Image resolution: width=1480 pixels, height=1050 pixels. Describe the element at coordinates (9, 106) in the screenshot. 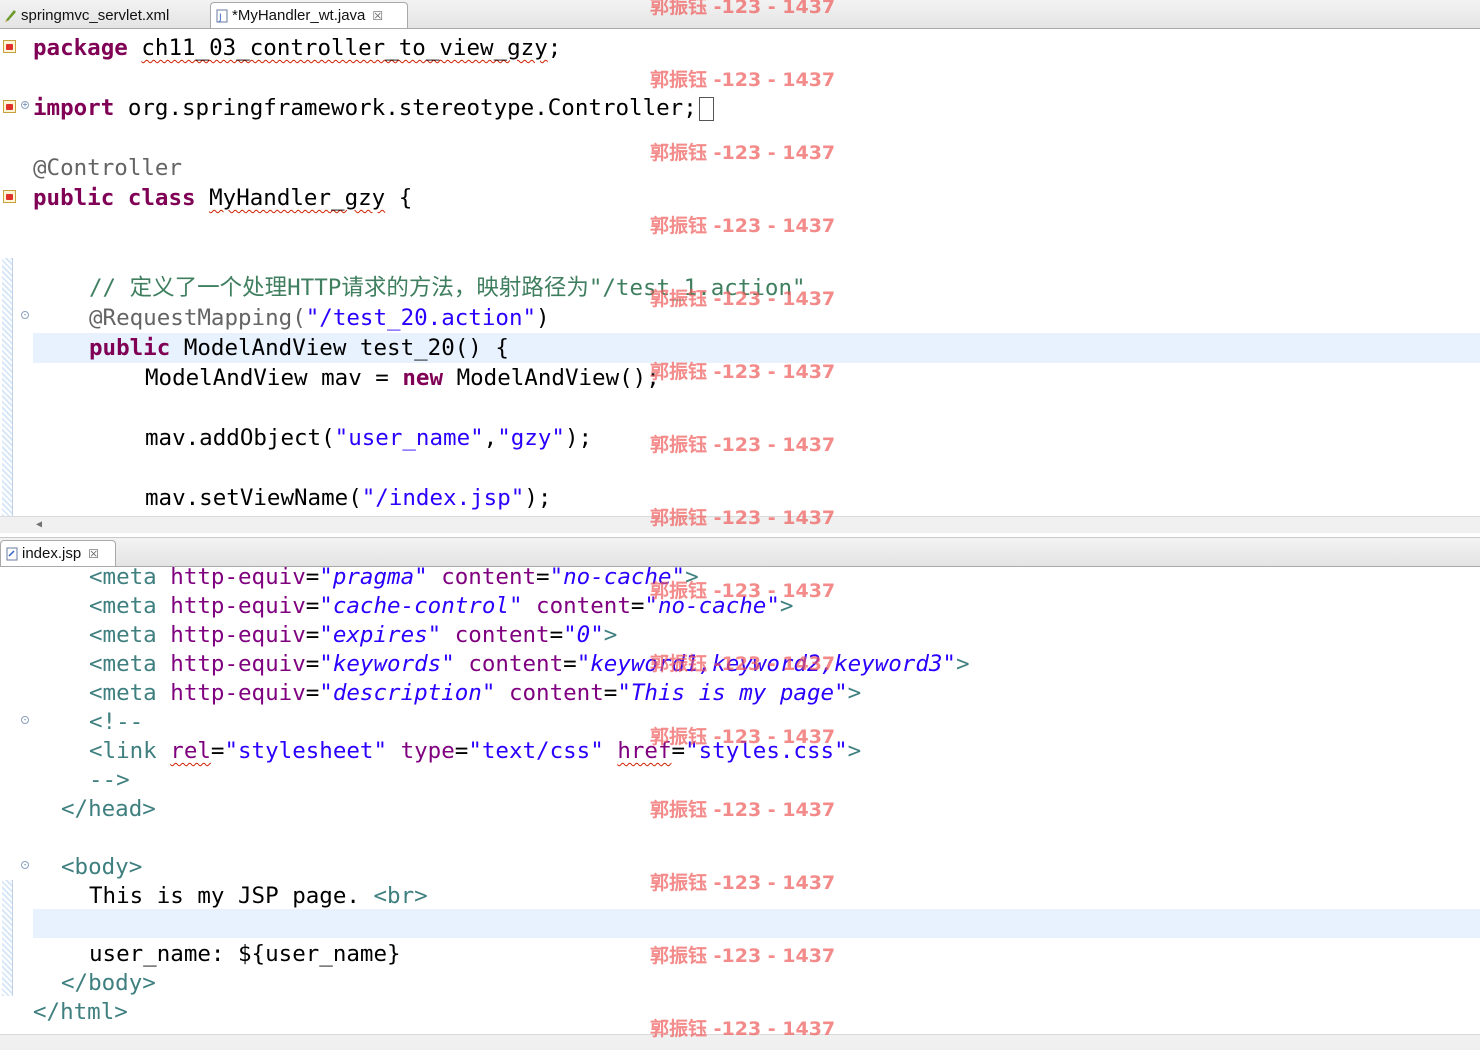

I see `warning-marker-icon` at that location.